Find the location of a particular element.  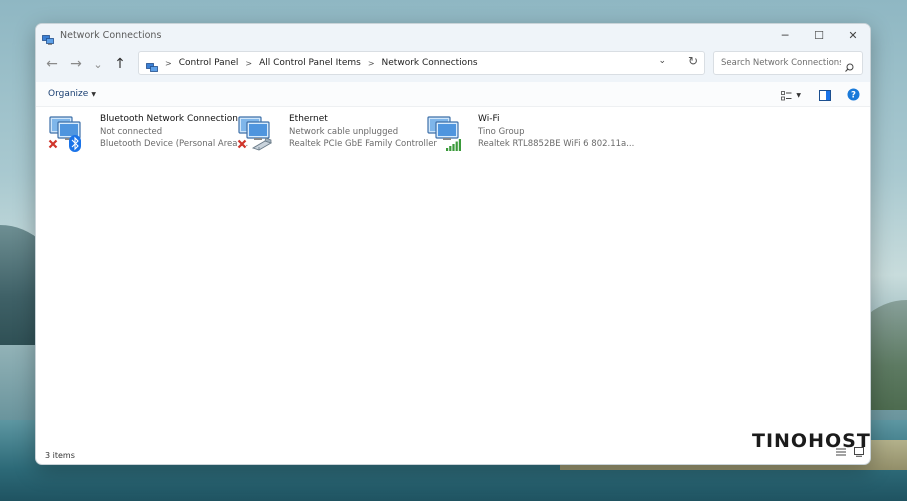

forward-button: → is located at coordinates (76, 64).